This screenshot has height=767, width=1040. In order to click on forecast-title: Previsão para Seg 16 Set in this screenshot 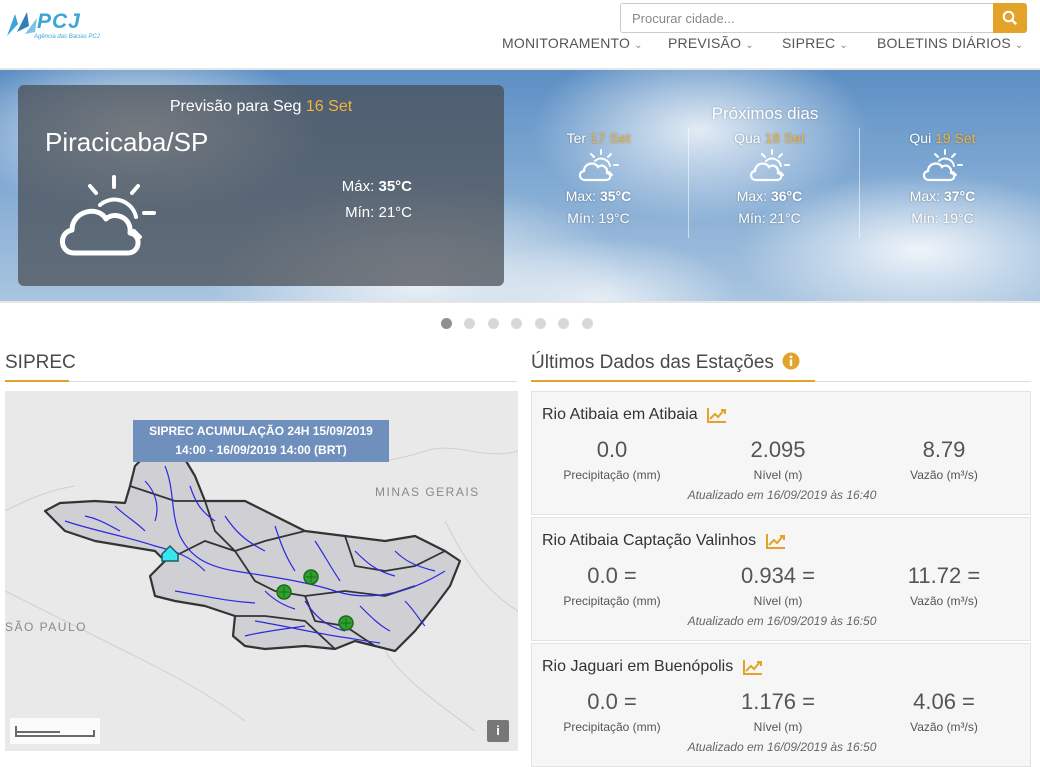, I will do `click(261, 107)`.